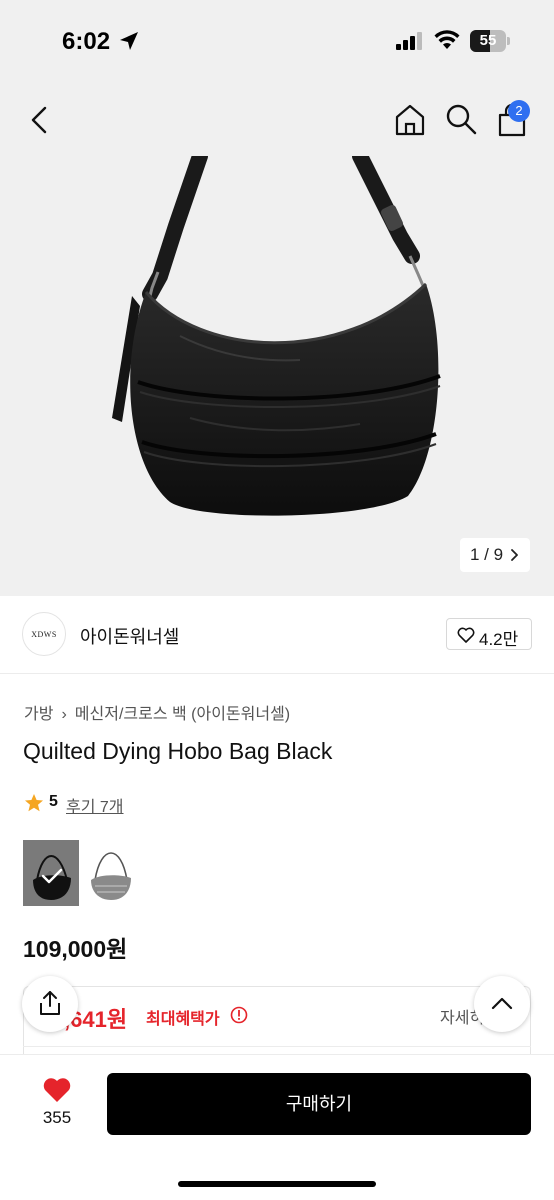 The height and width of the screenshot is (1200, 554). Describe the element at coordinates (44, 634) in the screenshot. I see `brand-logo: XDWS` at that location.